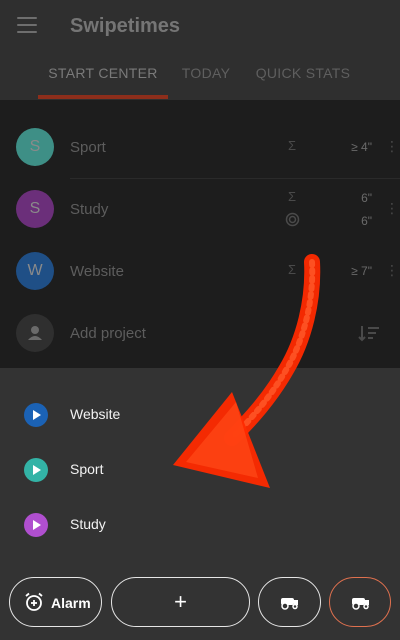  I want to click on project-name: Website, so click(97, 271).